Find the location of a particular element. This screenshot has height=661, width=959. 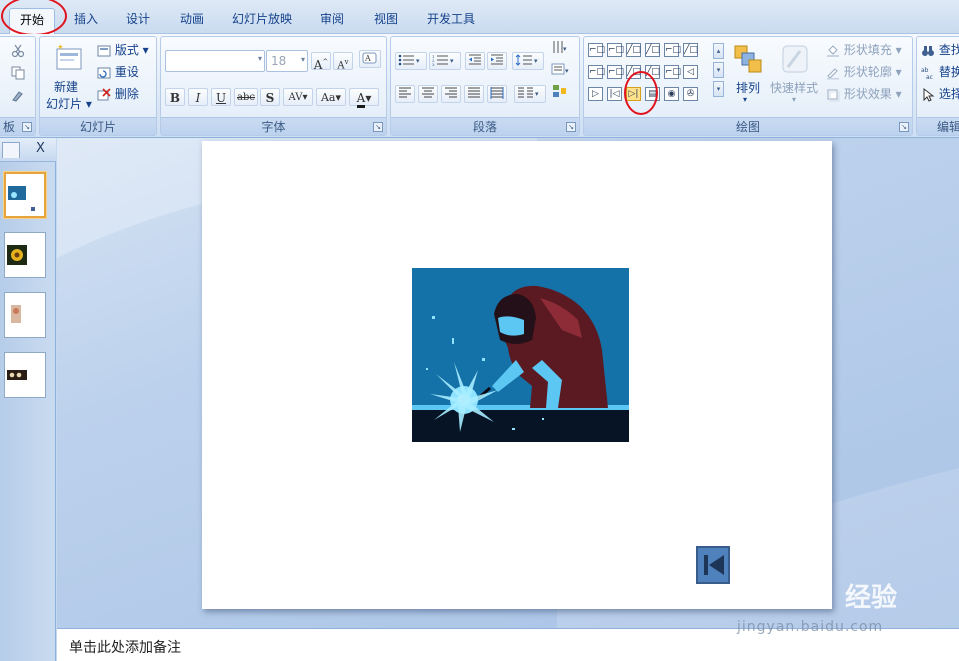

underline-button: U is located at coordinates (221, 97).